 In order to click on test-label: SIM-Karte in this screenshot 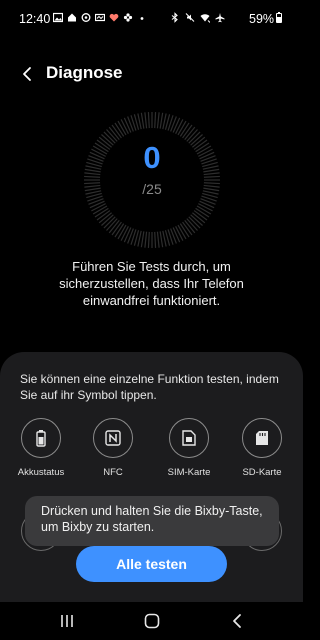, I will do `click(189, 472)`.